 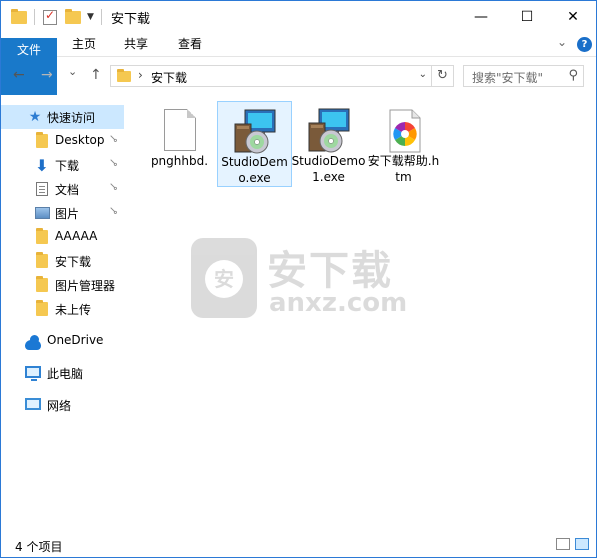 I want to click on help-icon: ?, so click(x=584, y=44).